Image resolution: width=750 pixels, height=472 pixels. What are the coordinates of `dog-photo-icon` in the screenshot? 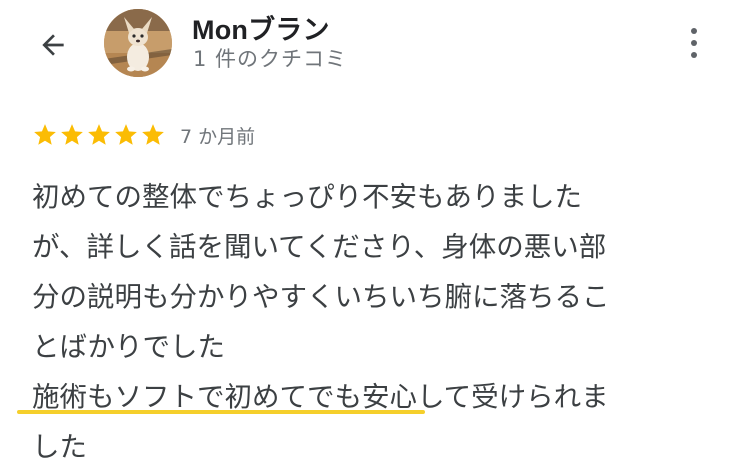 It's located at (138, 43).